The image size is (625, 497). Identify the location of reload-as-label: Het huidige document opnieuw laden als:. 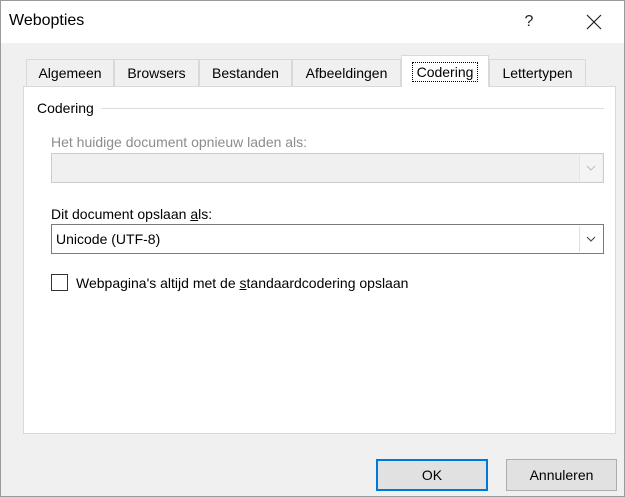
(179, 142).